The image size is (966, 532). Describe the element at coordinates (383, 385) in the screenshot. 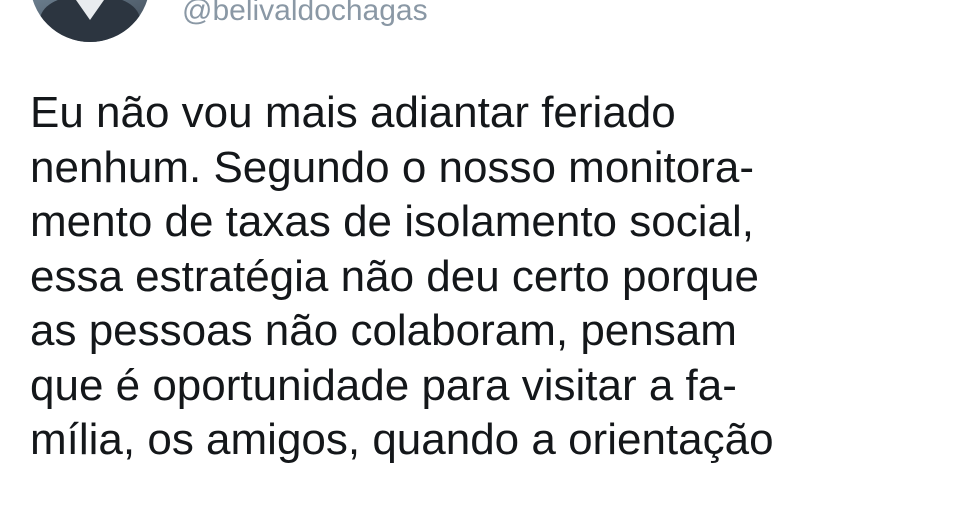

I see `tweet-text-line: que é oportunidade para visitar a fa-` at that location.